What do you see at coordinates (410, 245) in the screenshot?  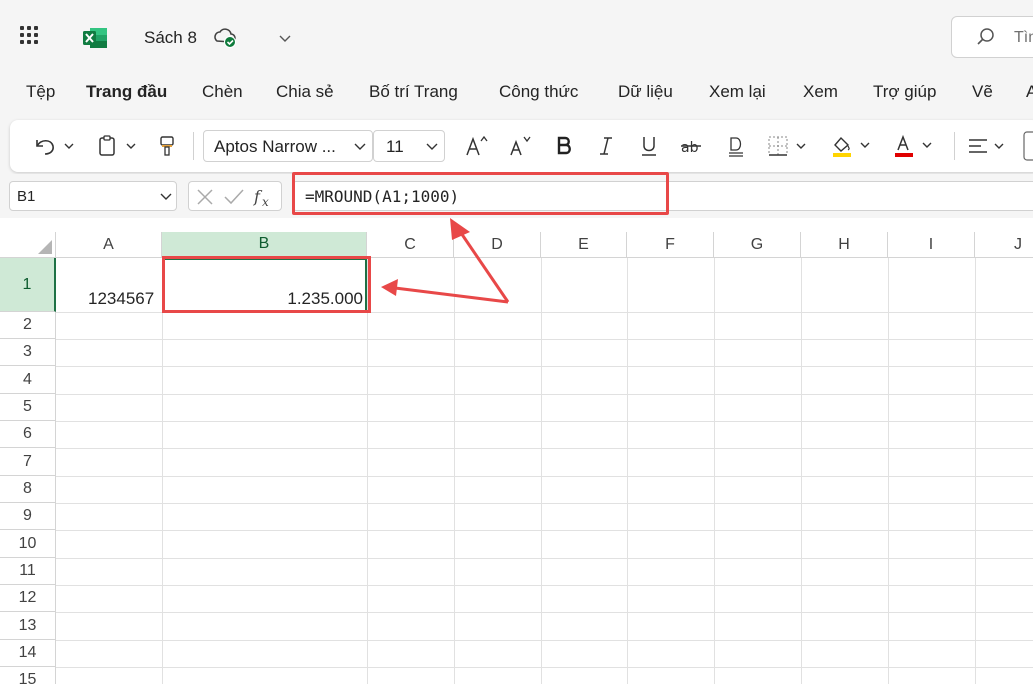 I see `column-header-c: C` at bounding box center [410, 245].